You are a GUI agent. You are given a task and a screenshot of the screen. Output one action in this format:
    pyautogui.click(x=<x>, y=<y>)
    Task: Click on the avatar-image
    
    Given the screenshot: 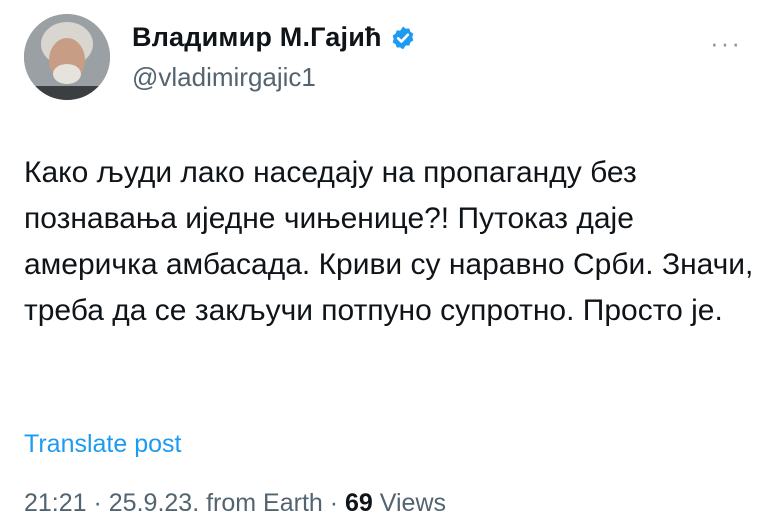 What is the action you would take?
    pyautogui.click(x=67, y=57)
    